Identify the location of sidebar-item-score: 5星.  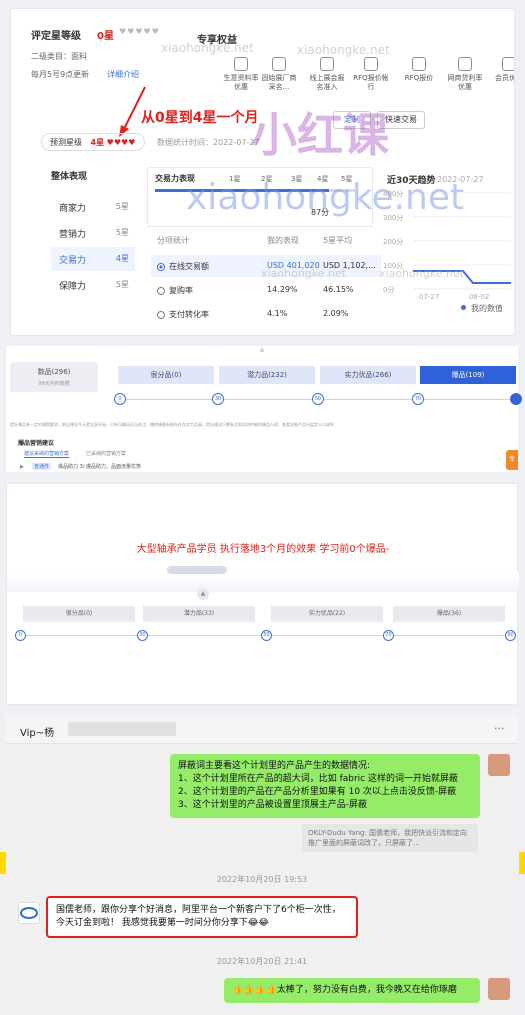
(122, 284).